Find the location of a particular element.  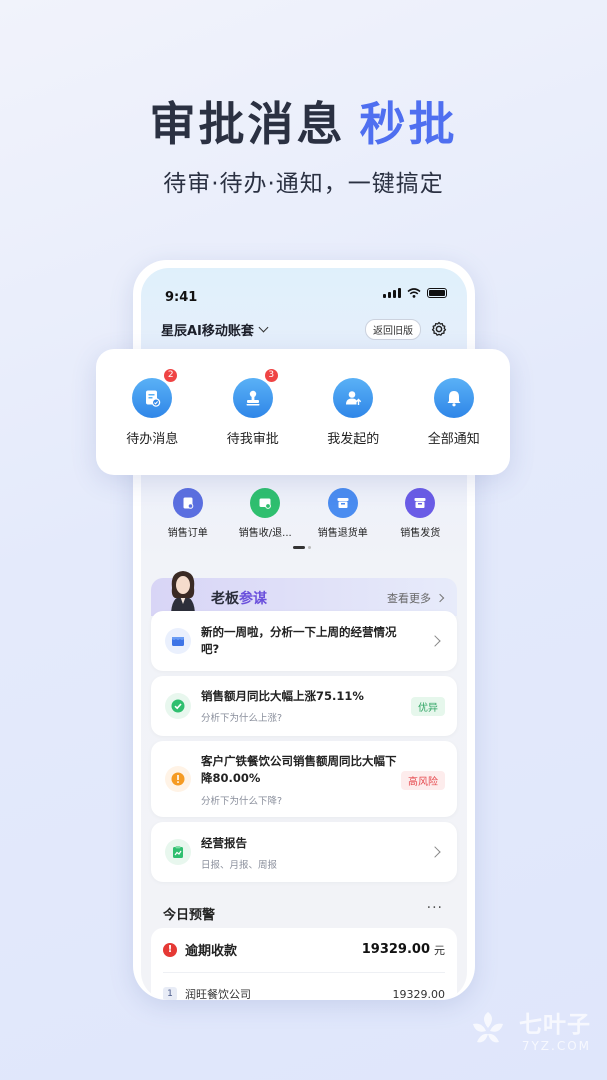

chevron-down-icon is located at coordinates (263, 327).